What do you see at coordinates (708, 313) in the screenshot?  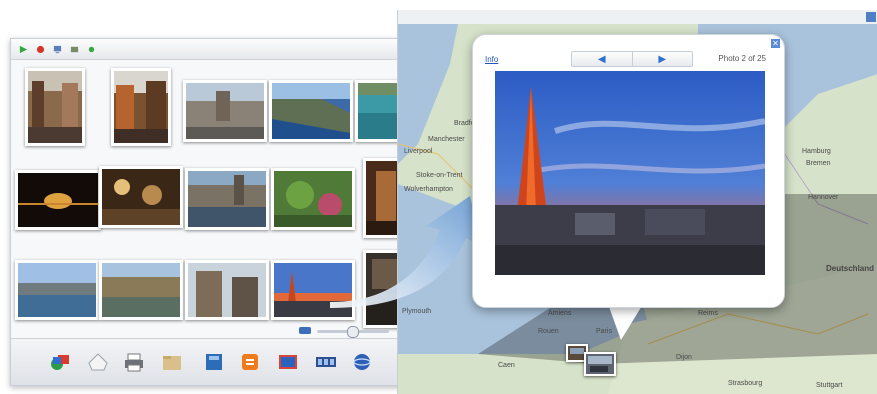 I see `map-place-label: Reims` at bounding box center [708, 313].